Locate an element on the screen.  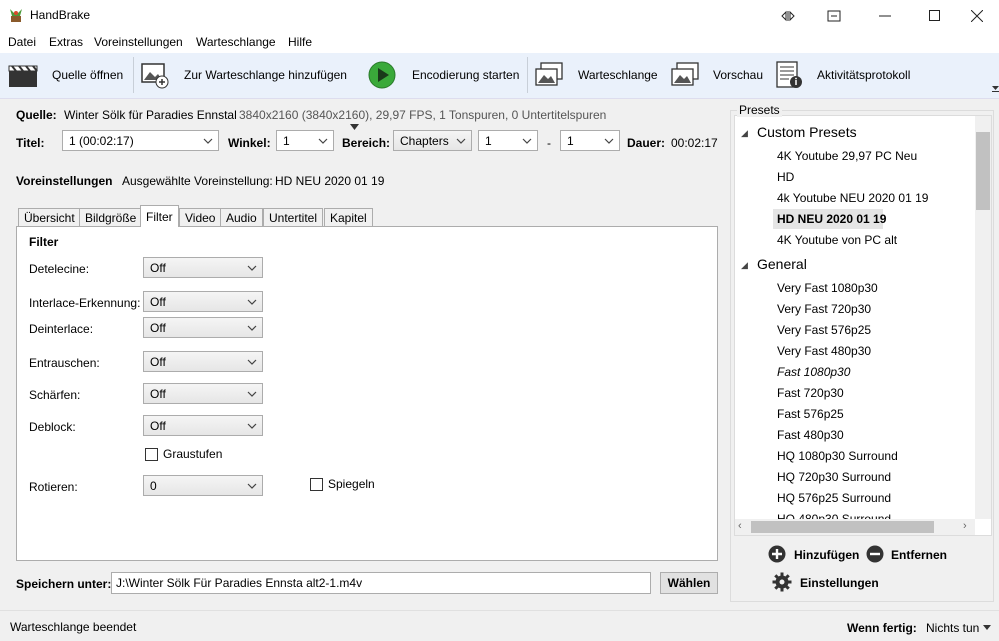
range-mode-select: Chapters is located at coordinates (432, 140).